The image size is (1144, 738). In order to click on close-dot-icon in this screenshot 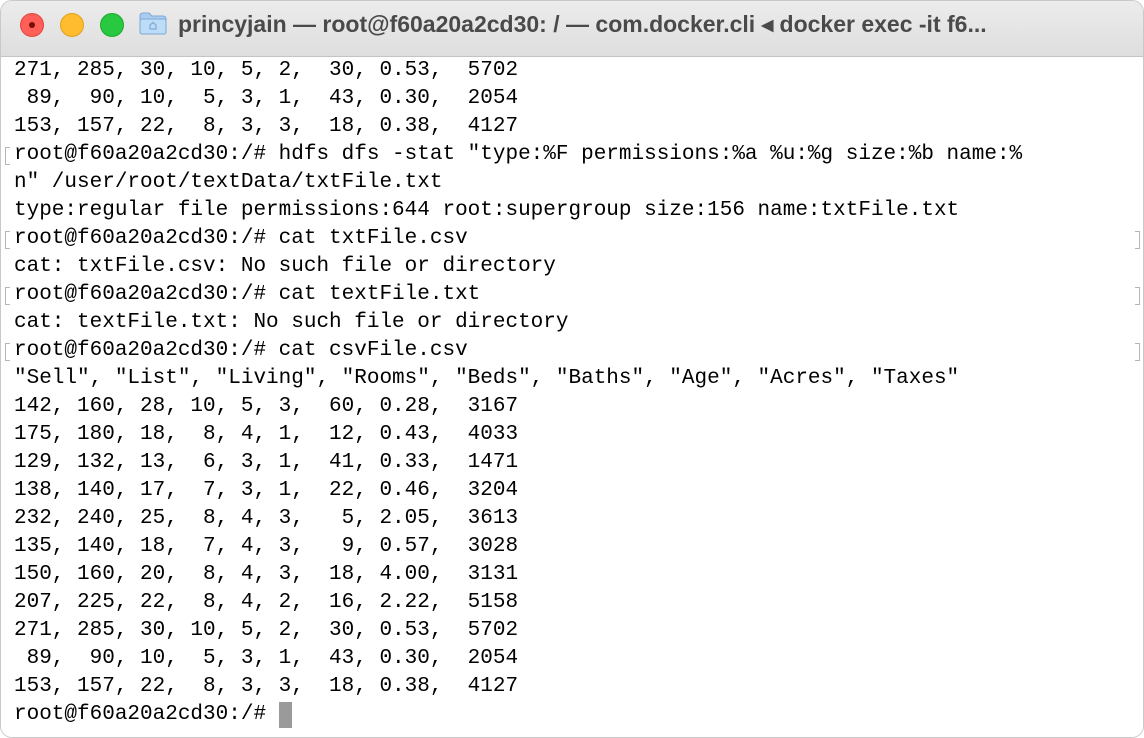, I will do `click(32, 25)`.